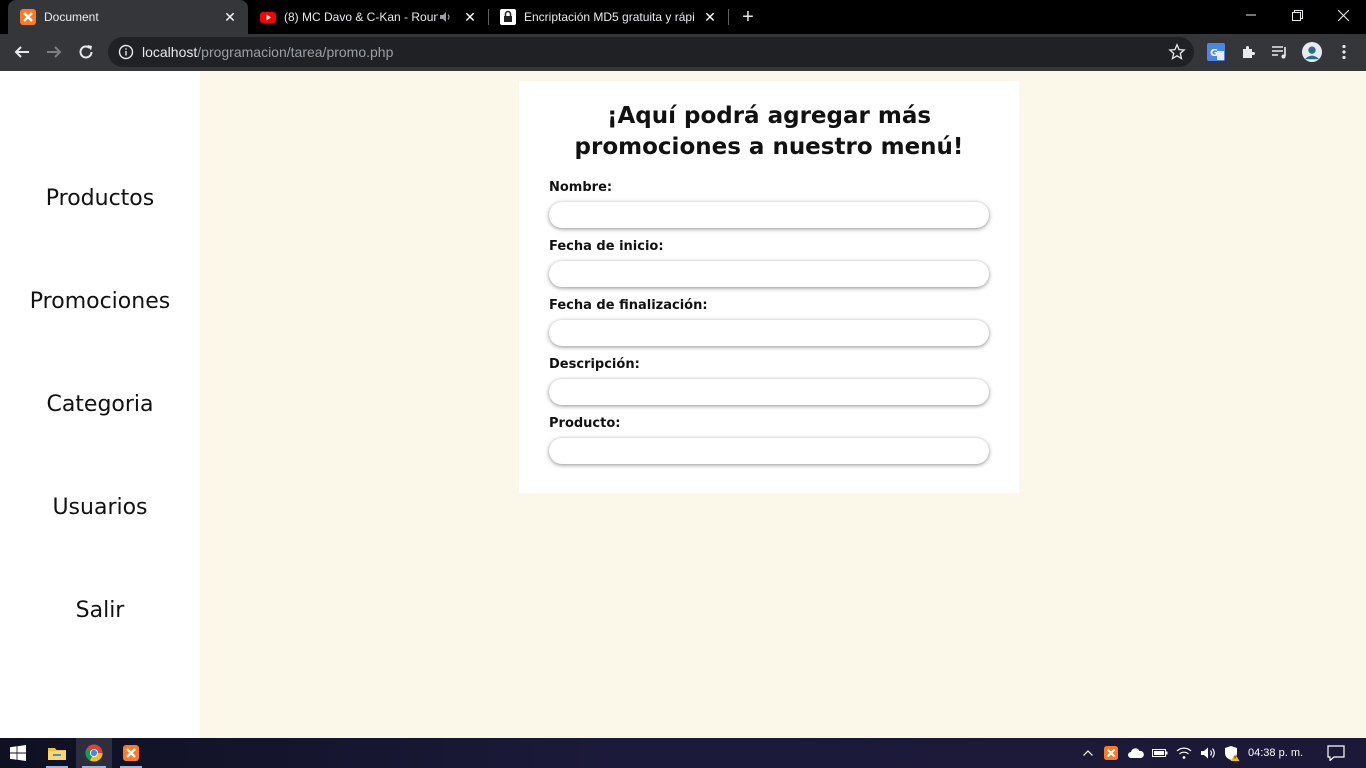  Describe the element at coordinates (683, 753) in the screenshot. I see `windows-taskbar: 04:38 p. m.` at that location.